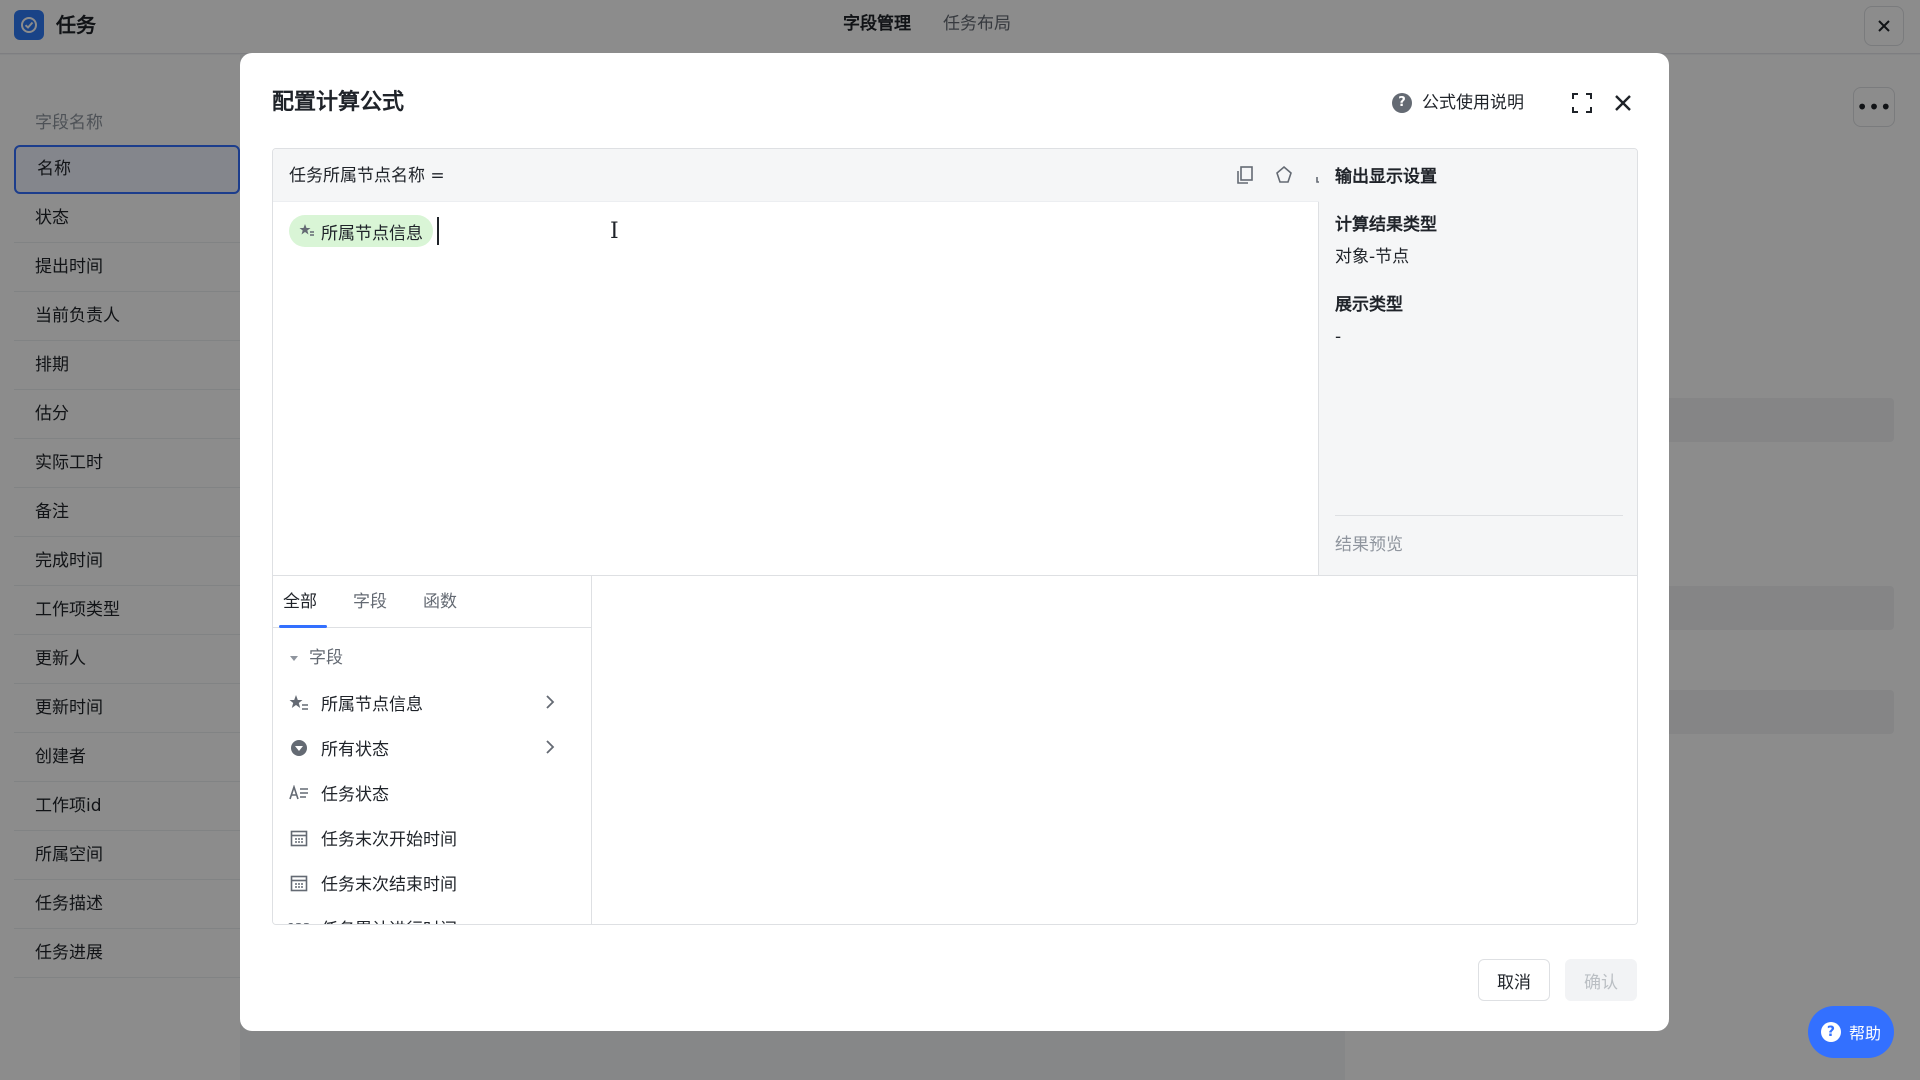 The image size is (1920, 1080). Describe the element at coordinates (432, 914) in the screenshot. I see `picker-item: 123 任务累计进行时间` at that location.